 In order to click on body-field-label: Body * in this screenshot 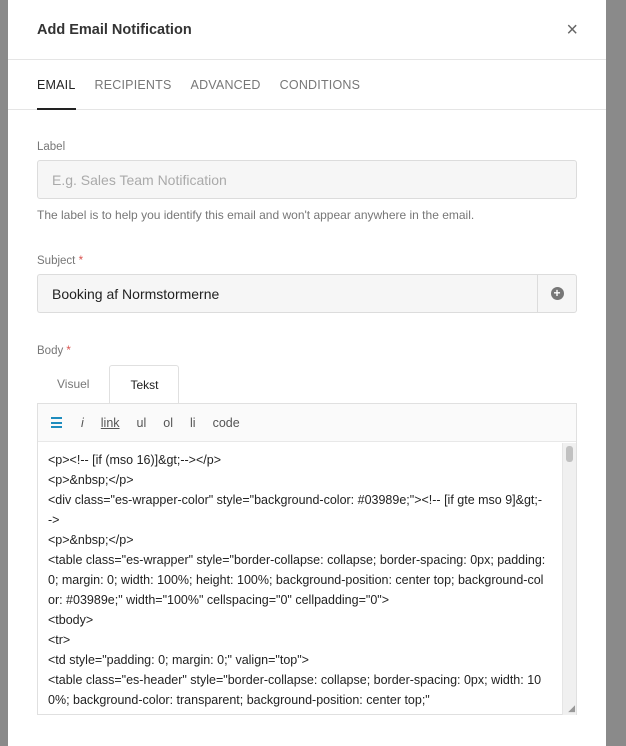, I will do `click(307, 351)`.